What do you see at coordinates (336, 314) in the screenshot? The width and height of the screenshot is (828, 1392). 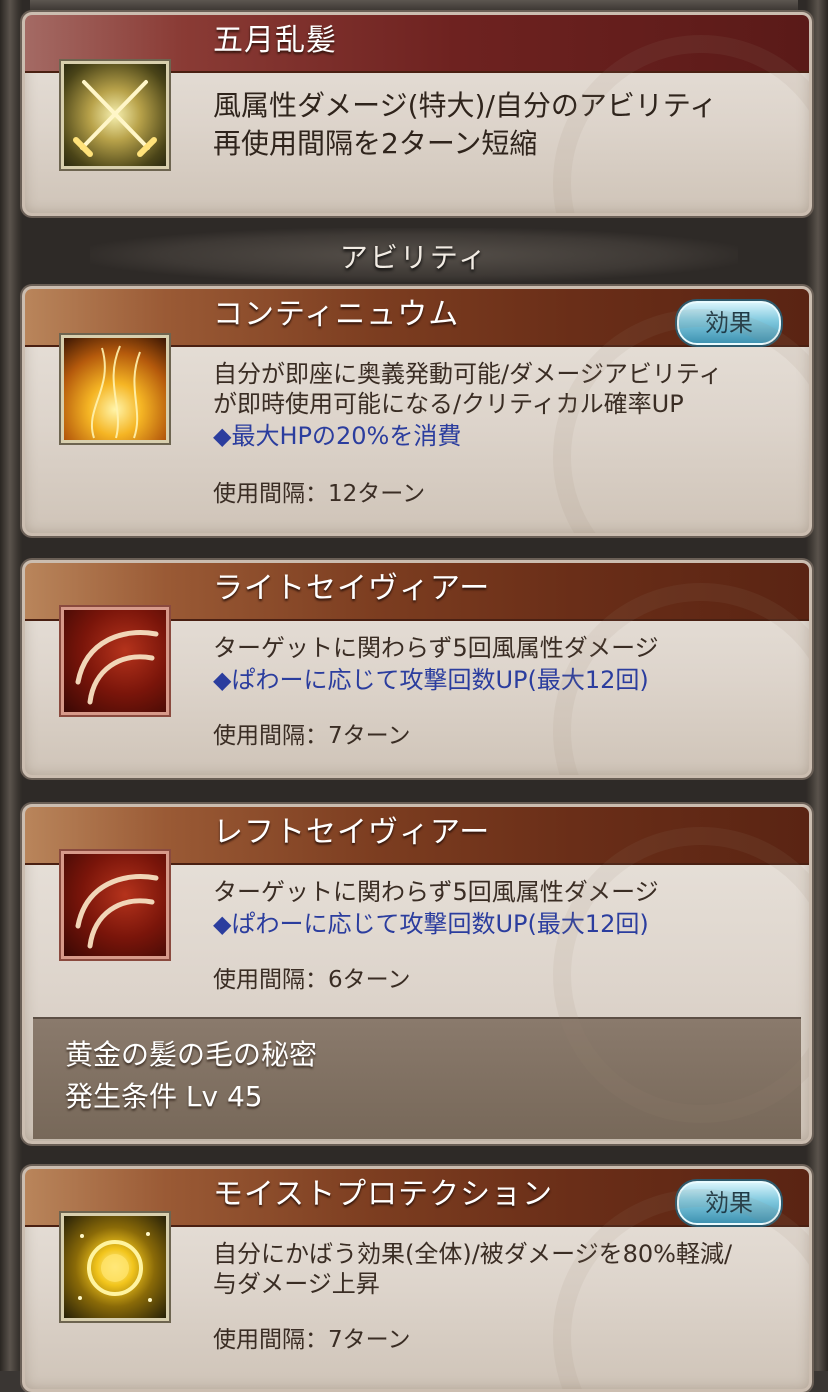 I see `ability-name: コンティニュウム` at bounding box center [336, 314].